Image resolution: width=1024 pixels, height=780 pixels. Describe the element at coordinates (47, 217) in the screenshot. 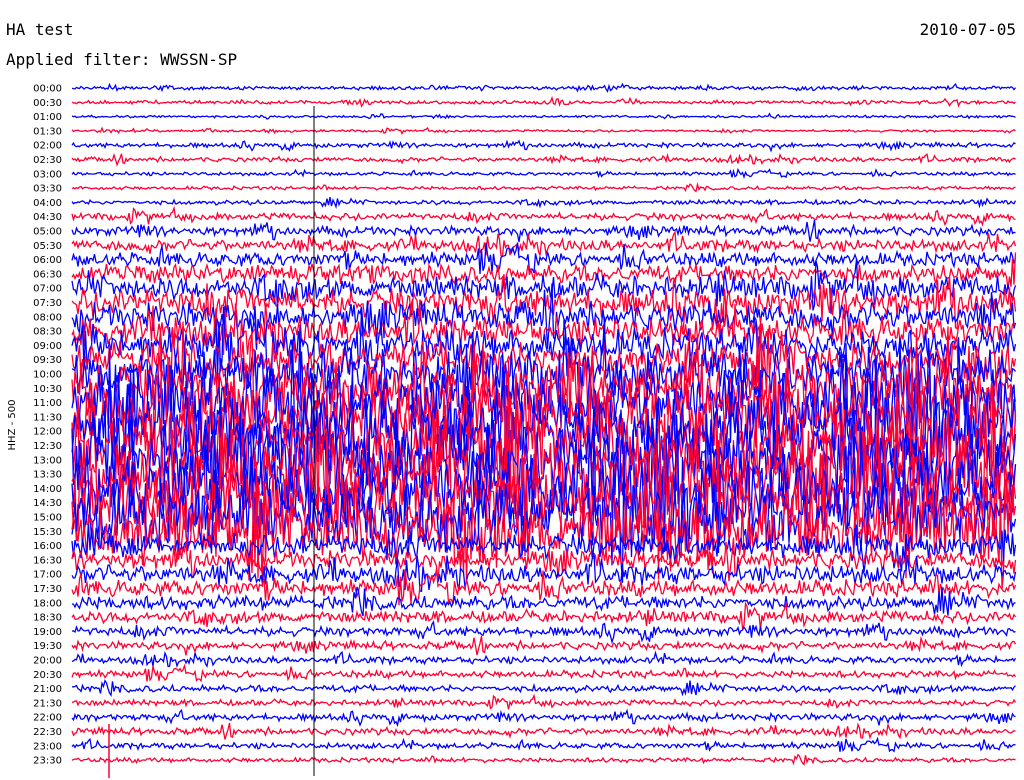

I see `time-tick-label: 04:30` at that location.